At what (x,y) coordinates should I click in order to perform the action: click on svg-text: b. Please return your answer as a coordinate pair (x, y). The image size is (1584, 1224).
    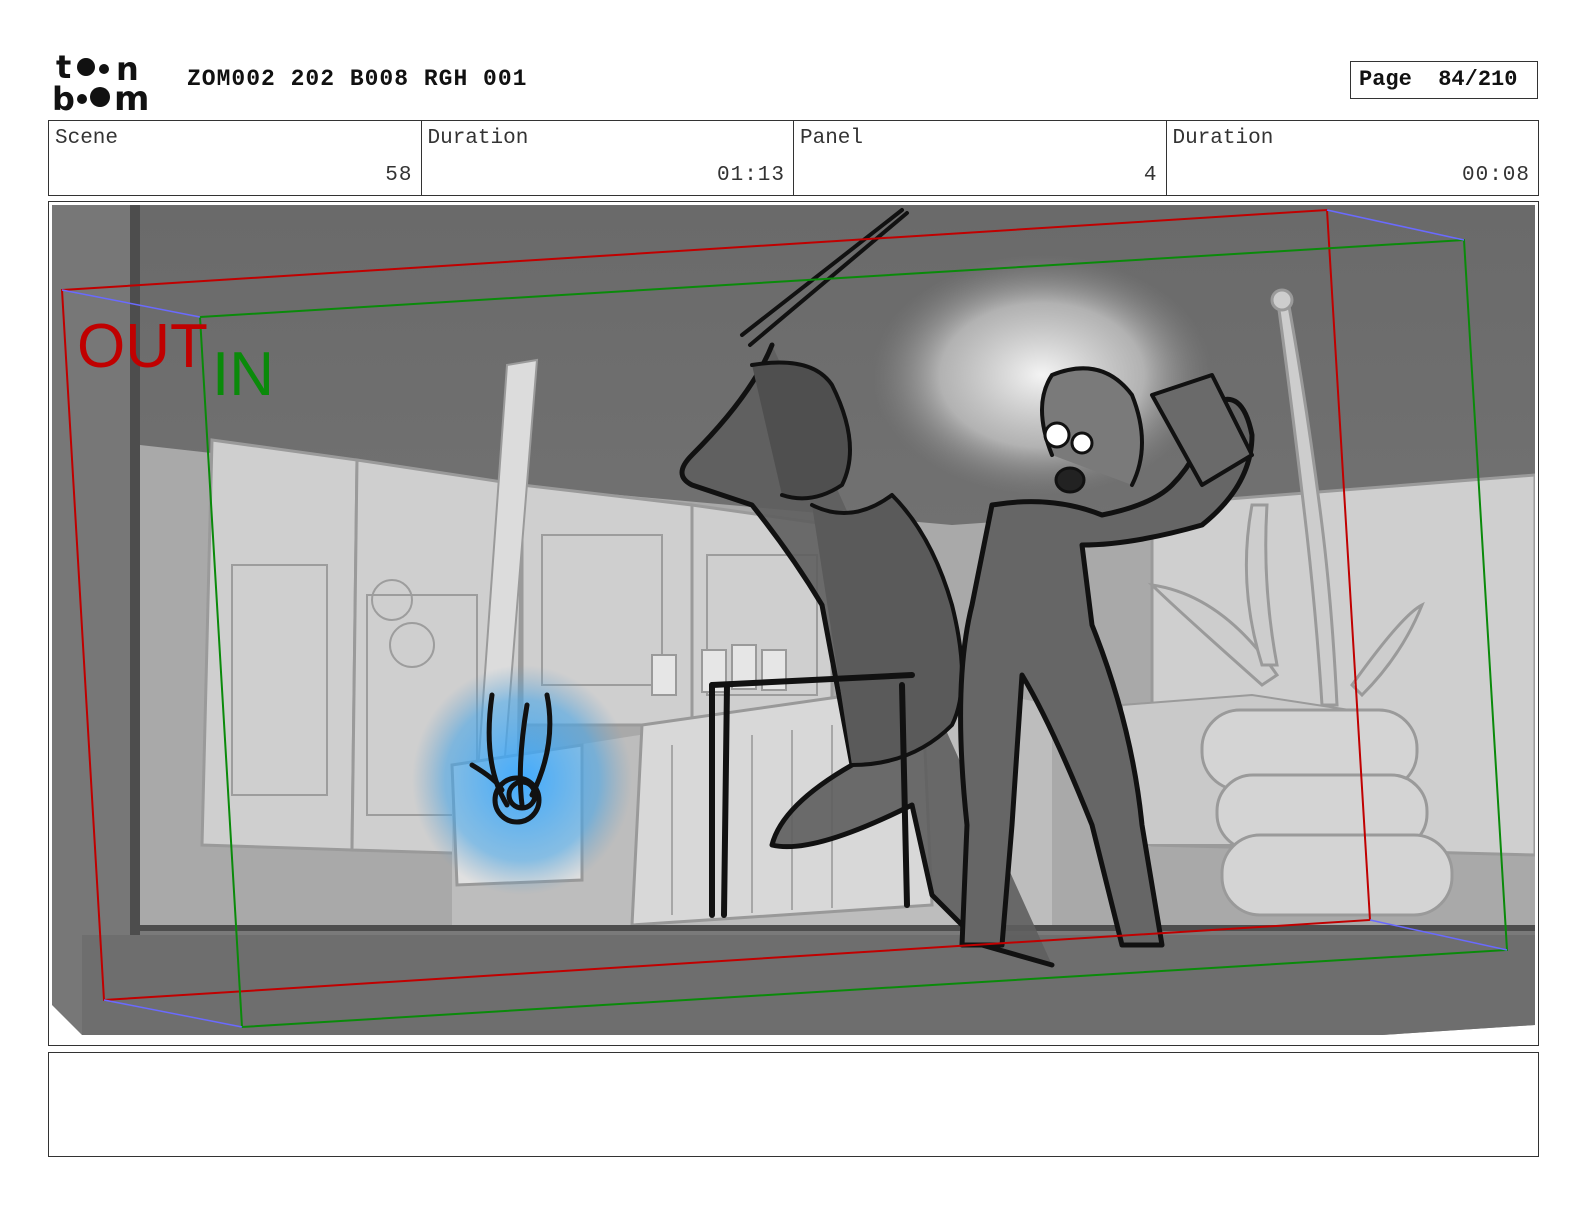
    Looking at the image, I should click on (63, 96).